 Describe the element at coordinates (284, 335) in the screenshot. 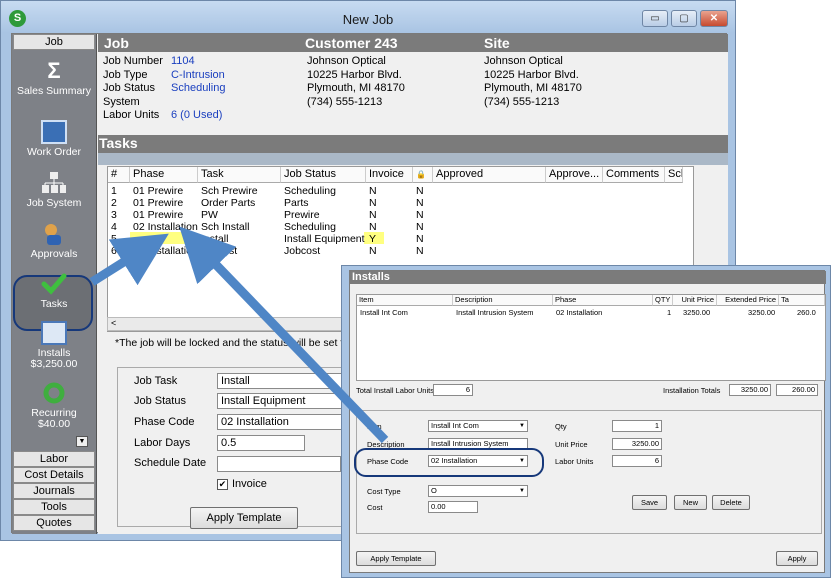

I see `arrow-phase-code-to-row` at that location.